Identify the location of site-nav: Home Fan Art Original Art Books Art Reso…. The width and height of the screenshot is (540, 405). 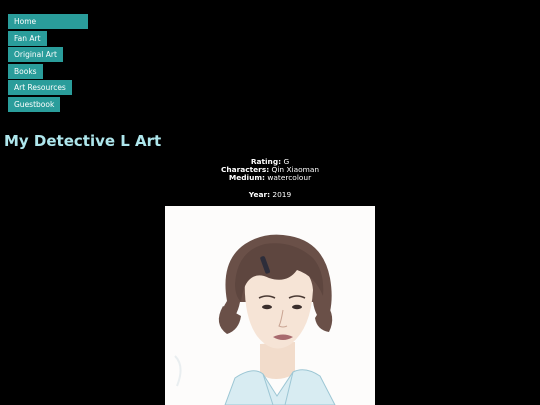
(48, 64).